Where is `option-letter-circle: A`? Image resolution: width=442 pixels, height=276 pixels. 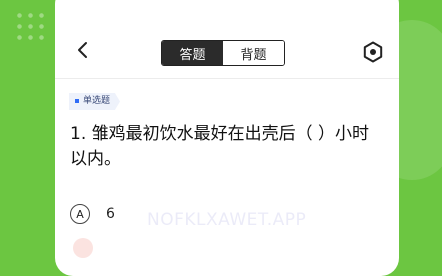
option-letter-circle: A is located at coordinates (80, 214).